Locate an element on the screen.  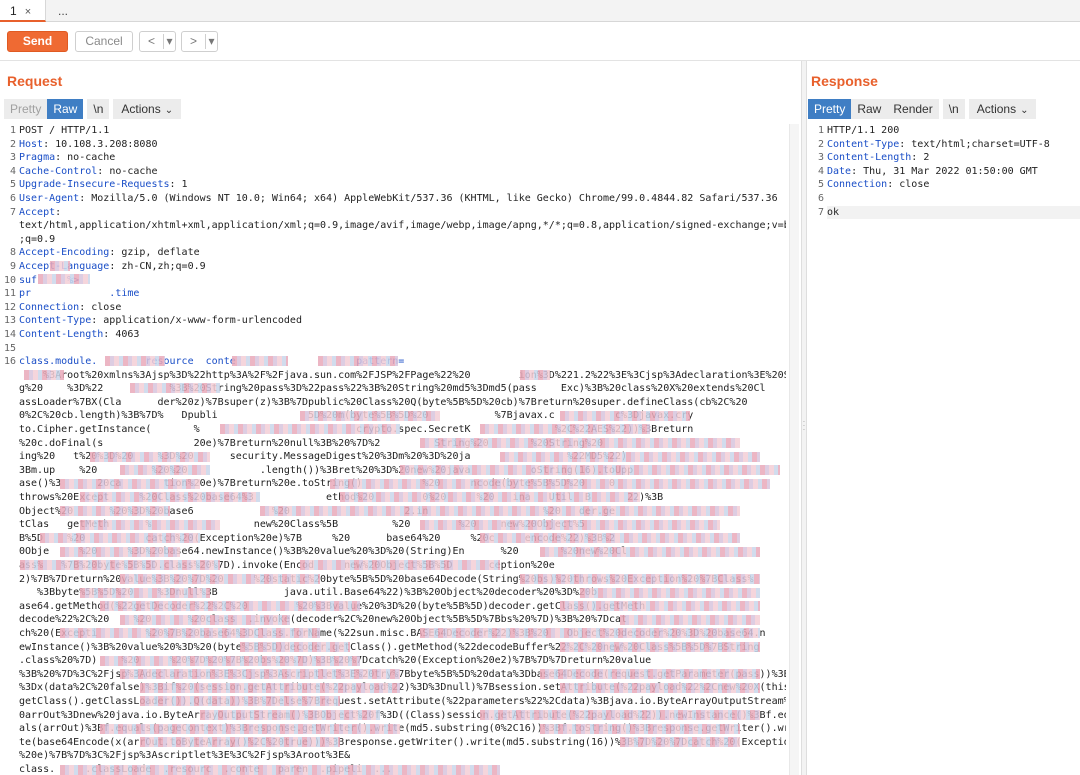
tab-label: 1 is located at coordinates (13, 11).